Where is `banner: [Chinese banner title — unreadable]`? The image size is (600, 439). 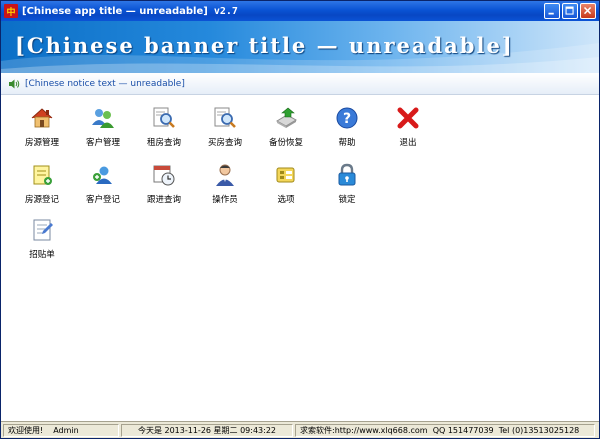
banner: [Chinese banner title — unreadable] is located at coordinates (300, 47).